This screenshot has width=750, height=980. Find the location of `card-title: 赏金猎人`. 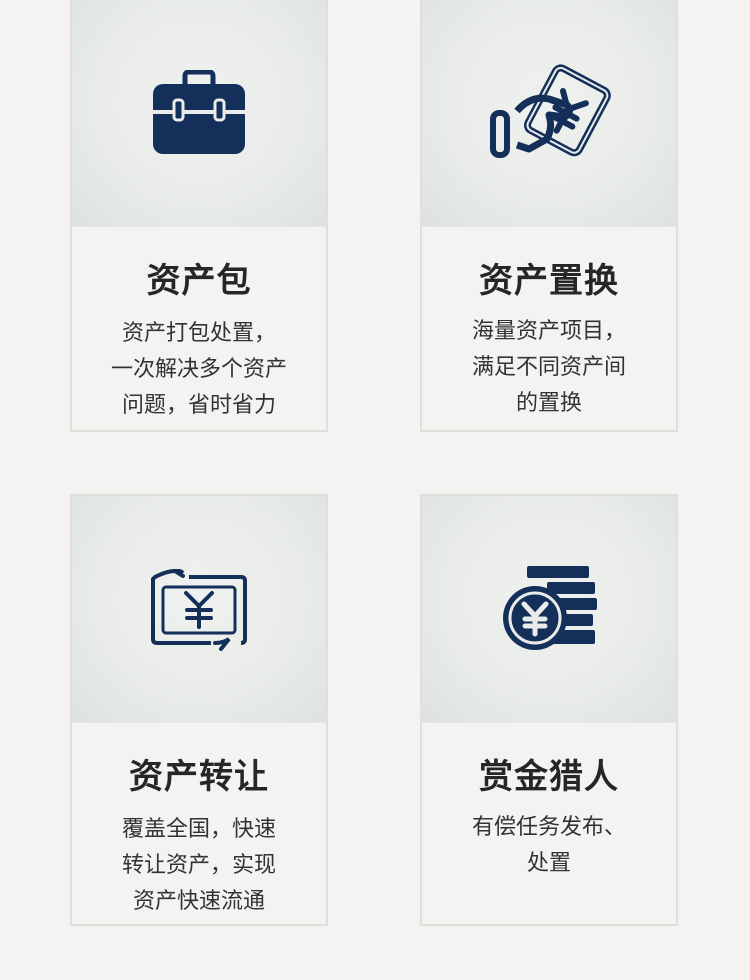

card-title: 赏金猎人 is located at coordinates (549, 777).